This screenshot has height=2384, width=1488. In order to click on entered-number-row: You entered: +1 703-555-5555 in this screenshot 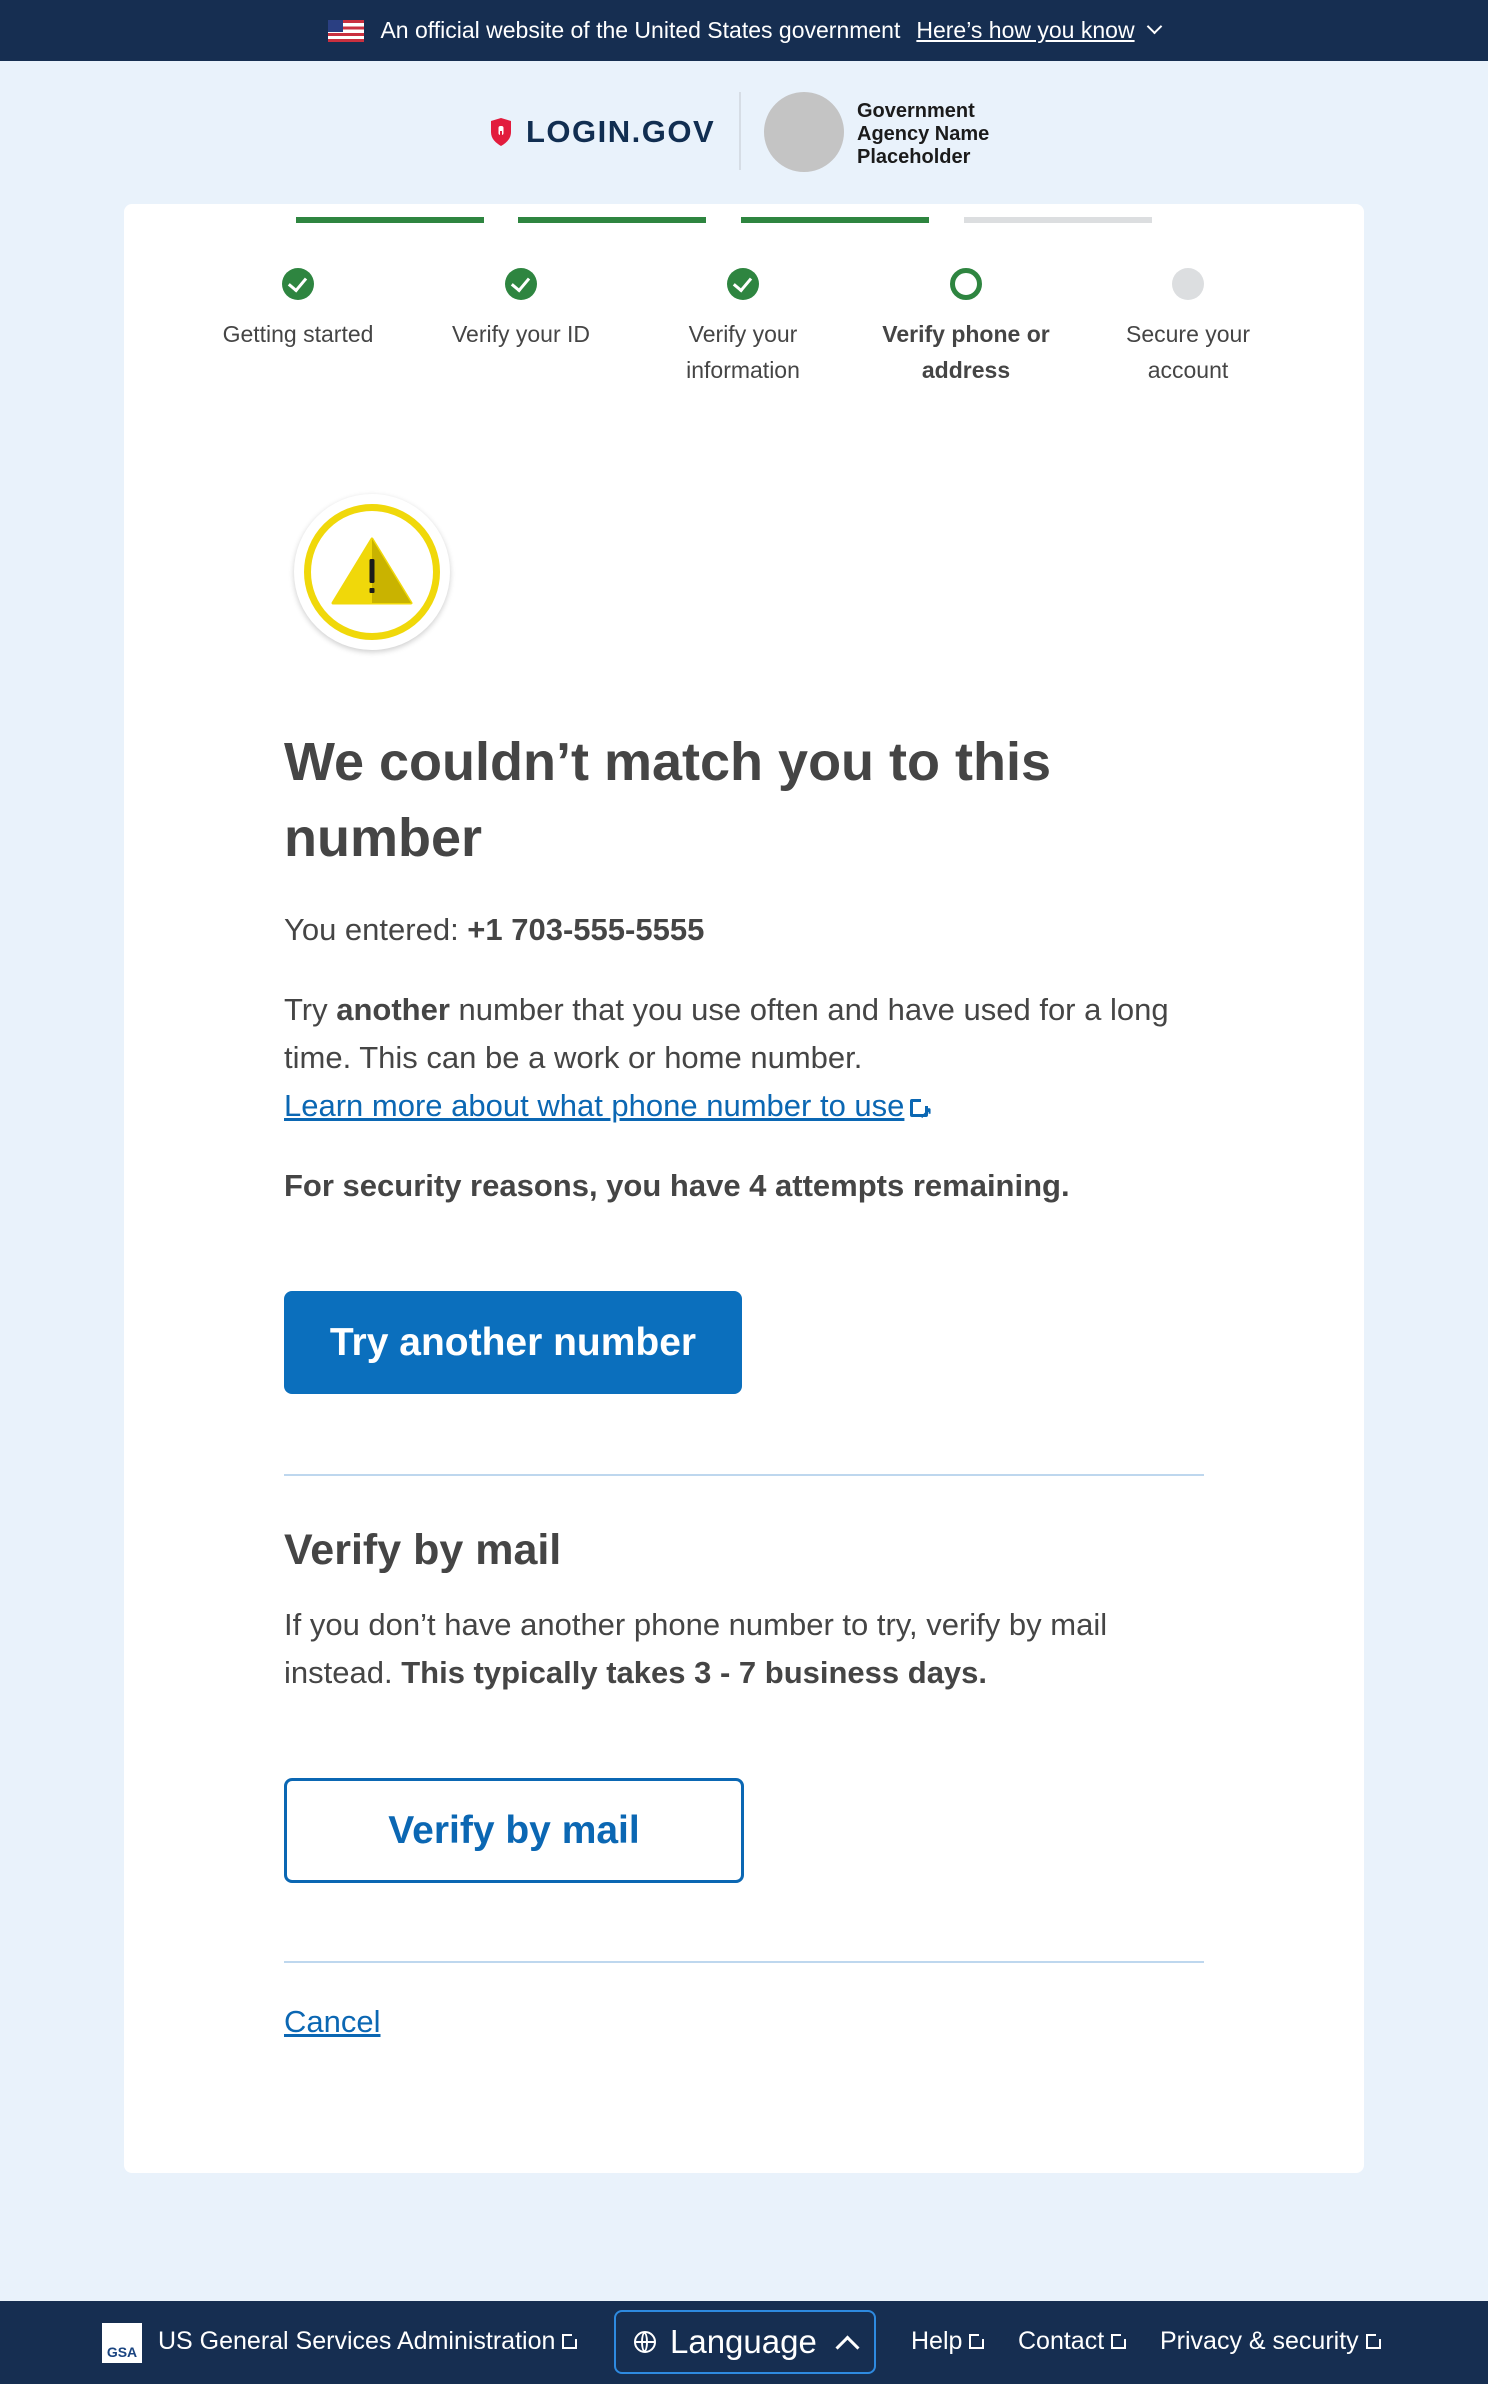, I will do `click(744, 930)`.